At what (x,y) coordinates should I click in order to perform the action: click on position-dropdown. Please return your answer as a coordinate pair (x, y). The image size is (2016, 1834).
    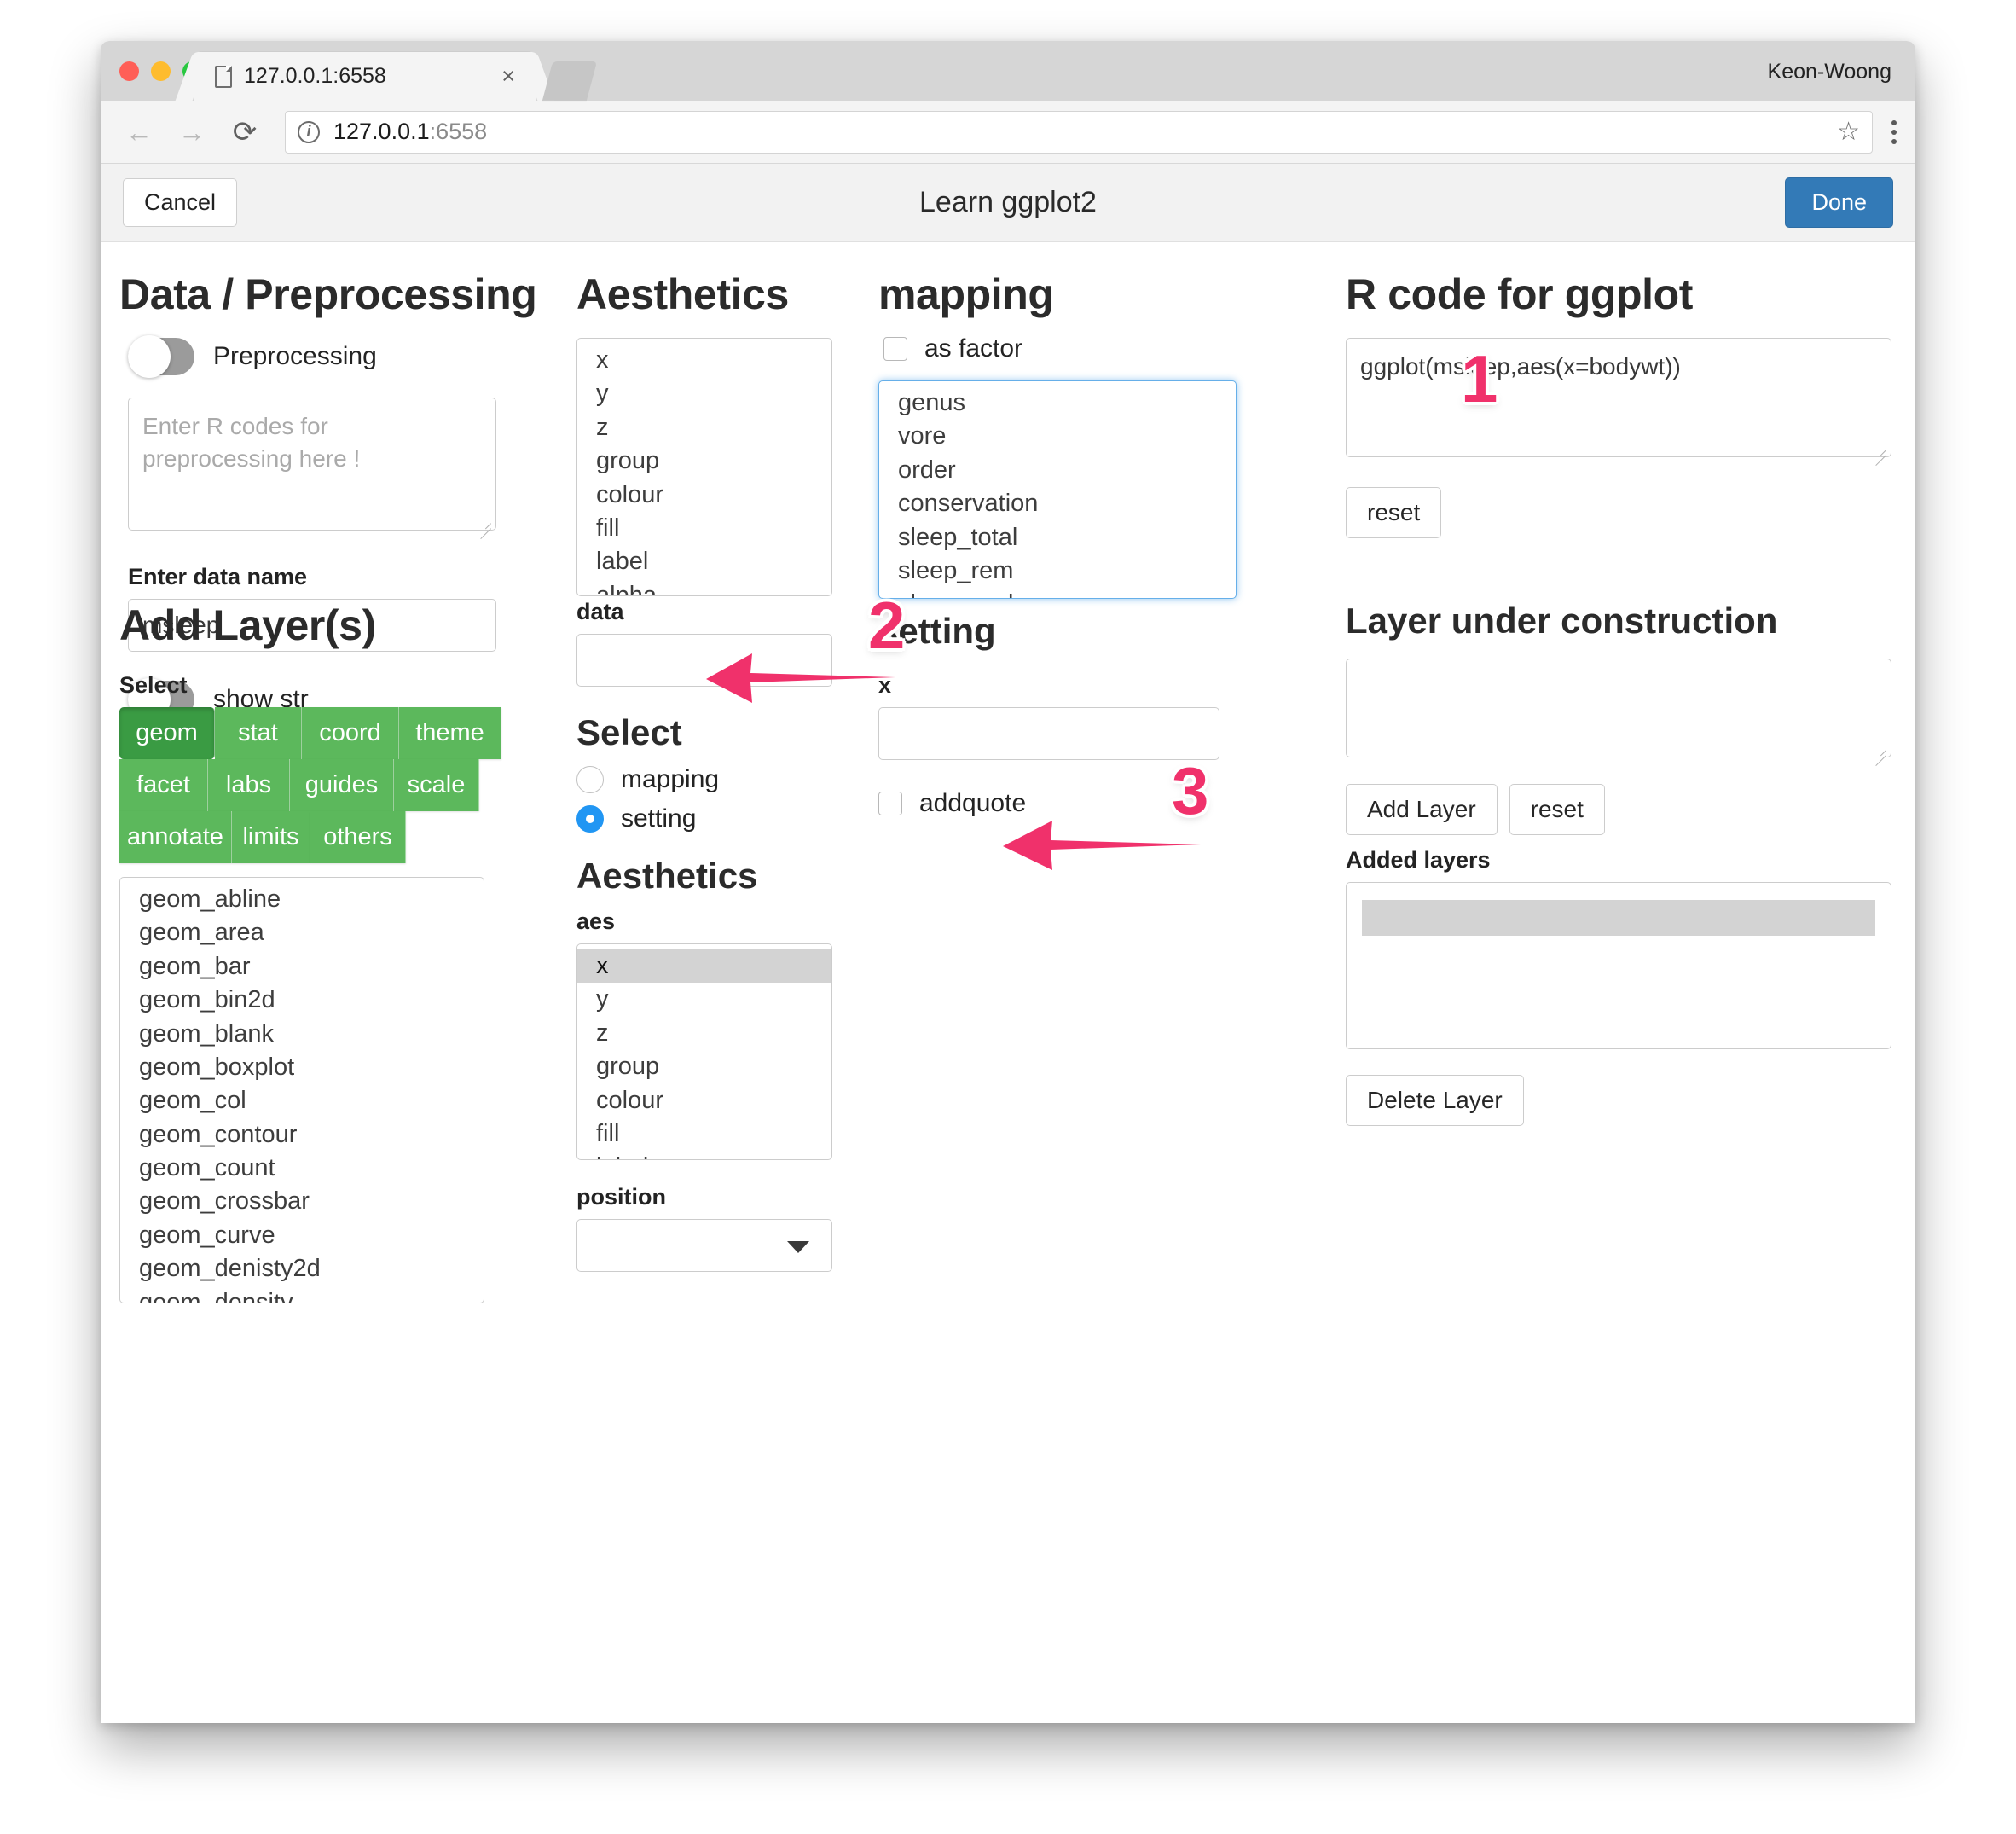
    Looking at the image, I should click on (704, 1245).